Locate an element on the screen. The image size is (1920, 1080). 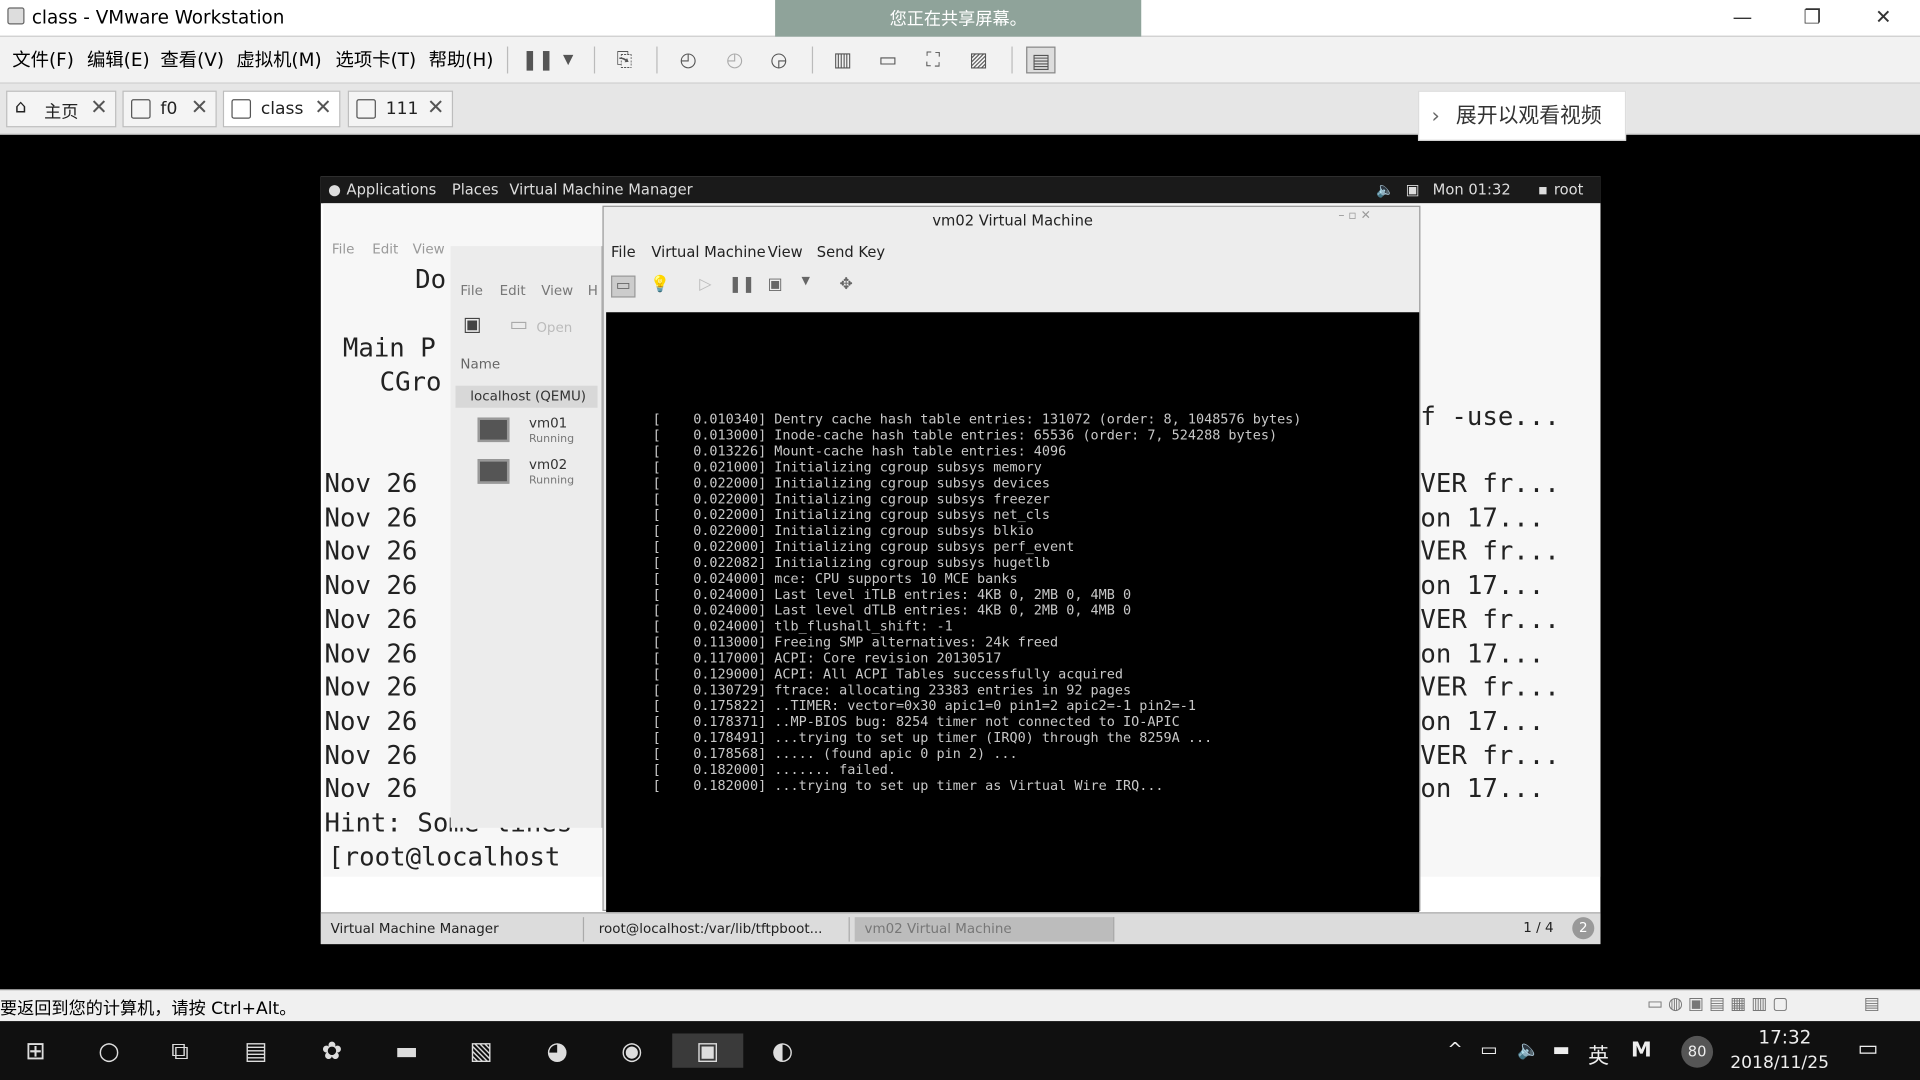
user-menu: root is located at coordinates (1568, 189).